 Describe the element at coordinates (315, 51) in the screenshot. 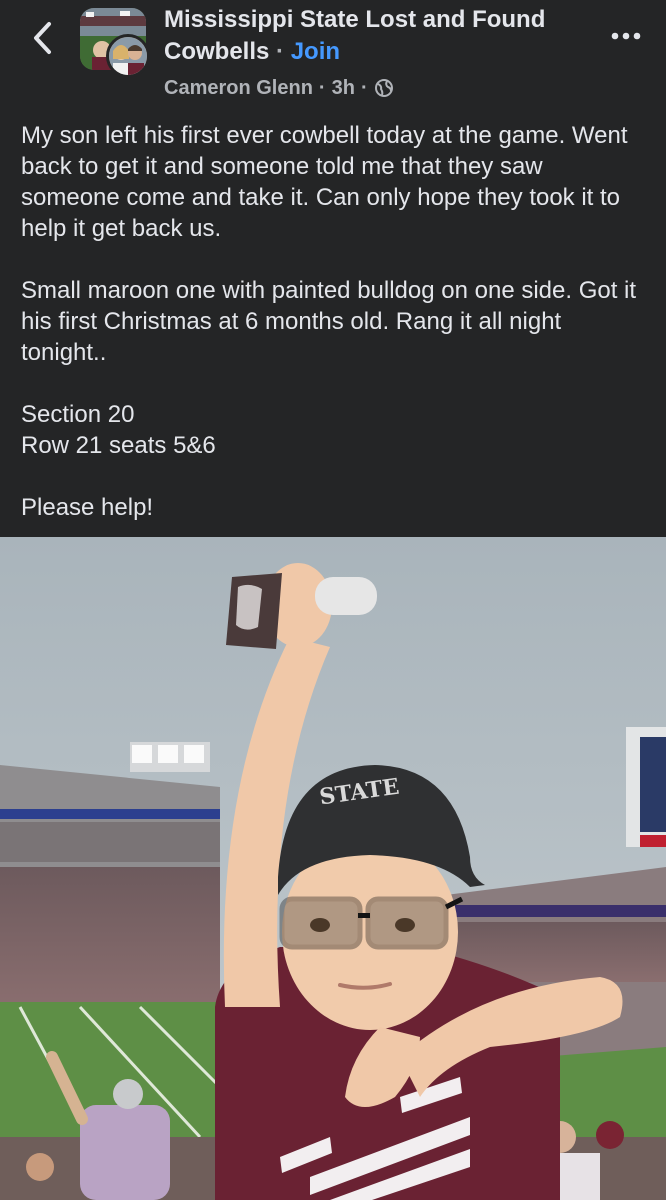

I see `join-button: Join` at that location.